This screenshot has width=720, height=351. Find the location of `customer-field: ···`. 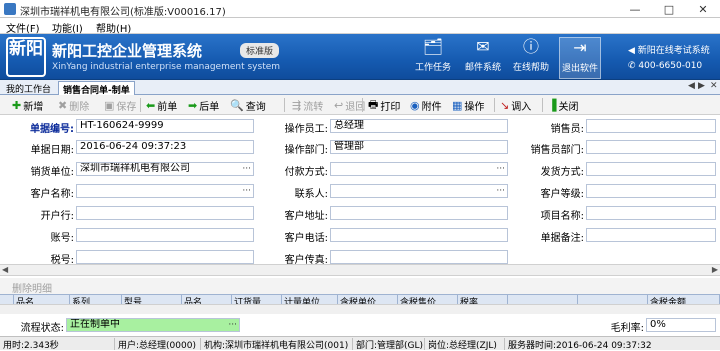

customer-field: ··· is located at coordinates (165, 191).